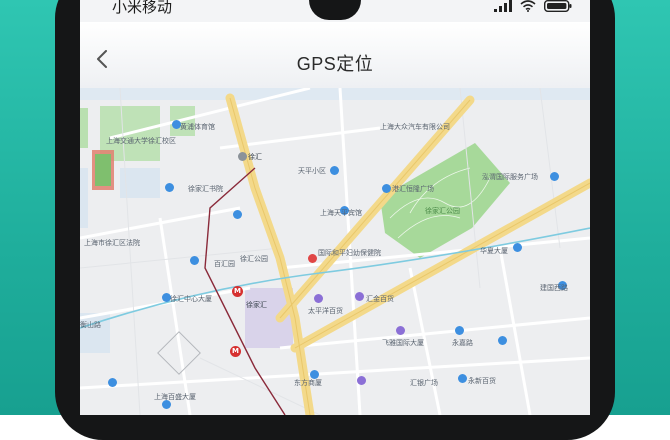 The image size is (670, 440). Describe the element at coordinates (403, 343) in the screenshot. I see `map-label: 飞雅国际大厦` at that location.